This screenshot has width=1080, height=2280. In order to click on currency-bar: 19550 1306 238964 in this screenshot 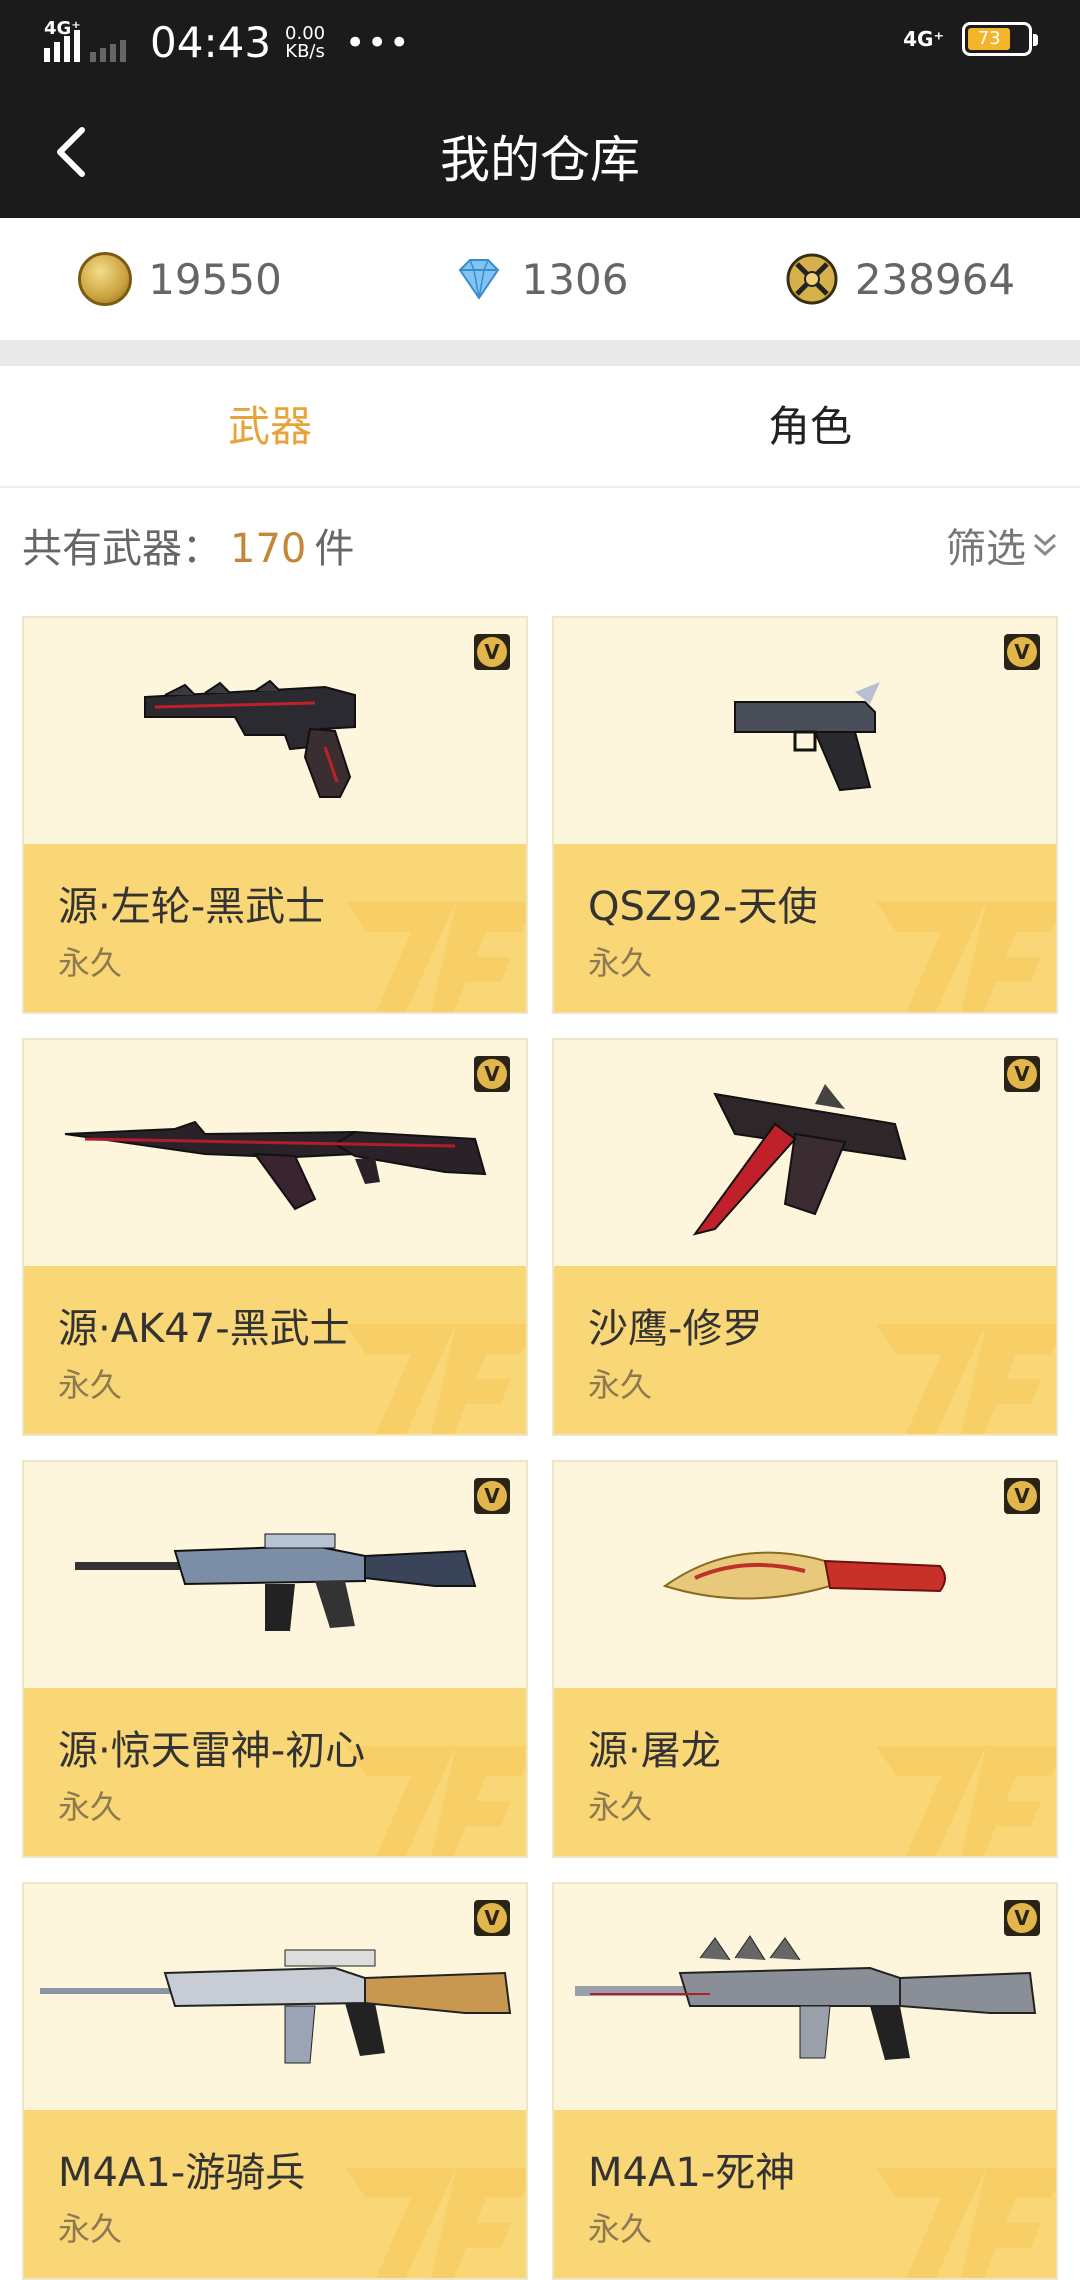, I will do `click(540, 279)`.